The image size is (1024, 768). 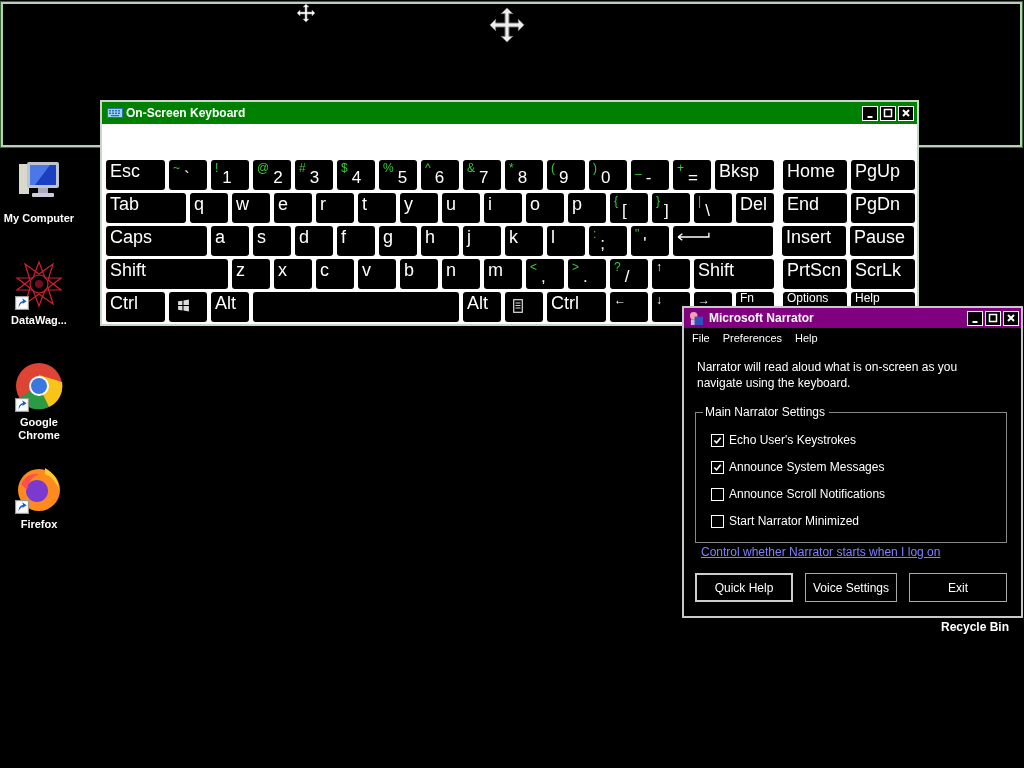 What do you see at coordinates (186, 113) in the screenshot?
I see `window-title: On-Screen Keyboard` at bounding box center [186, 113].